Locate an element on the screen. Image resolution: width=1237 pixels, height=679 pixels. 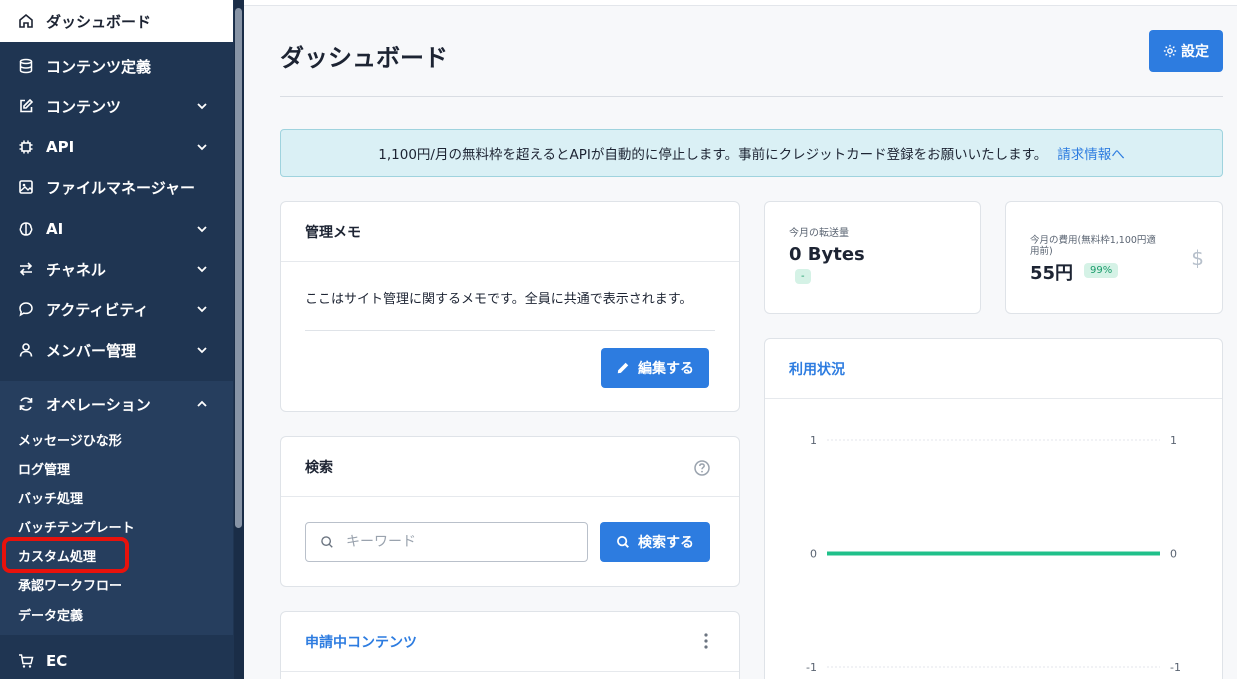
sidebar-item-api: API is located at coordinates (116, 147).